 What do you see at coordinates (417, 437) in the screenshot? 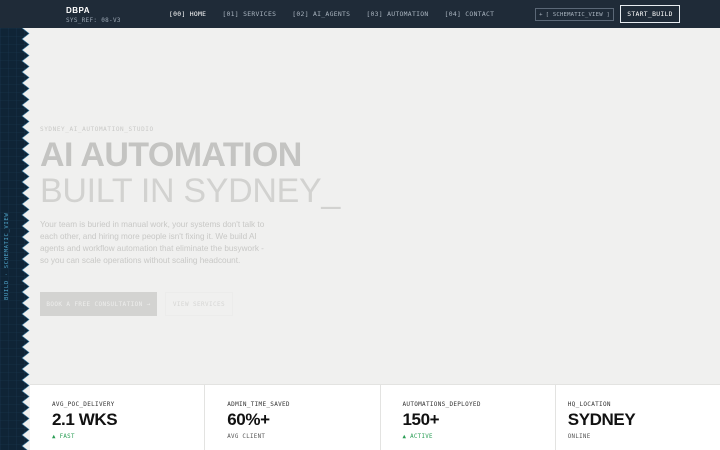
I see `stat-note: ▲ ACTIVE` at bounding box center [417, 437].